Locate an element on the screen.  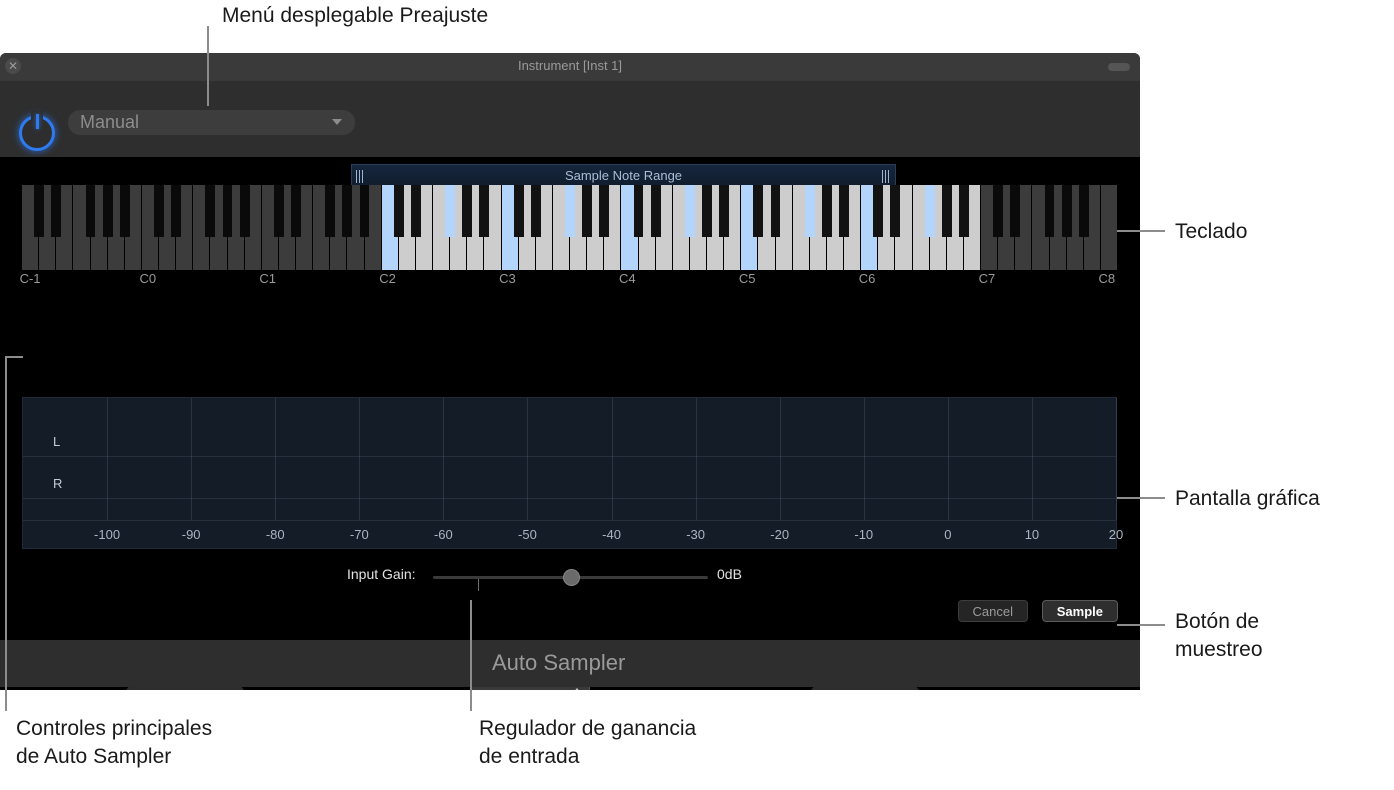
velocity-response-label: Velocity Response: is located at coordinates (392, 689).